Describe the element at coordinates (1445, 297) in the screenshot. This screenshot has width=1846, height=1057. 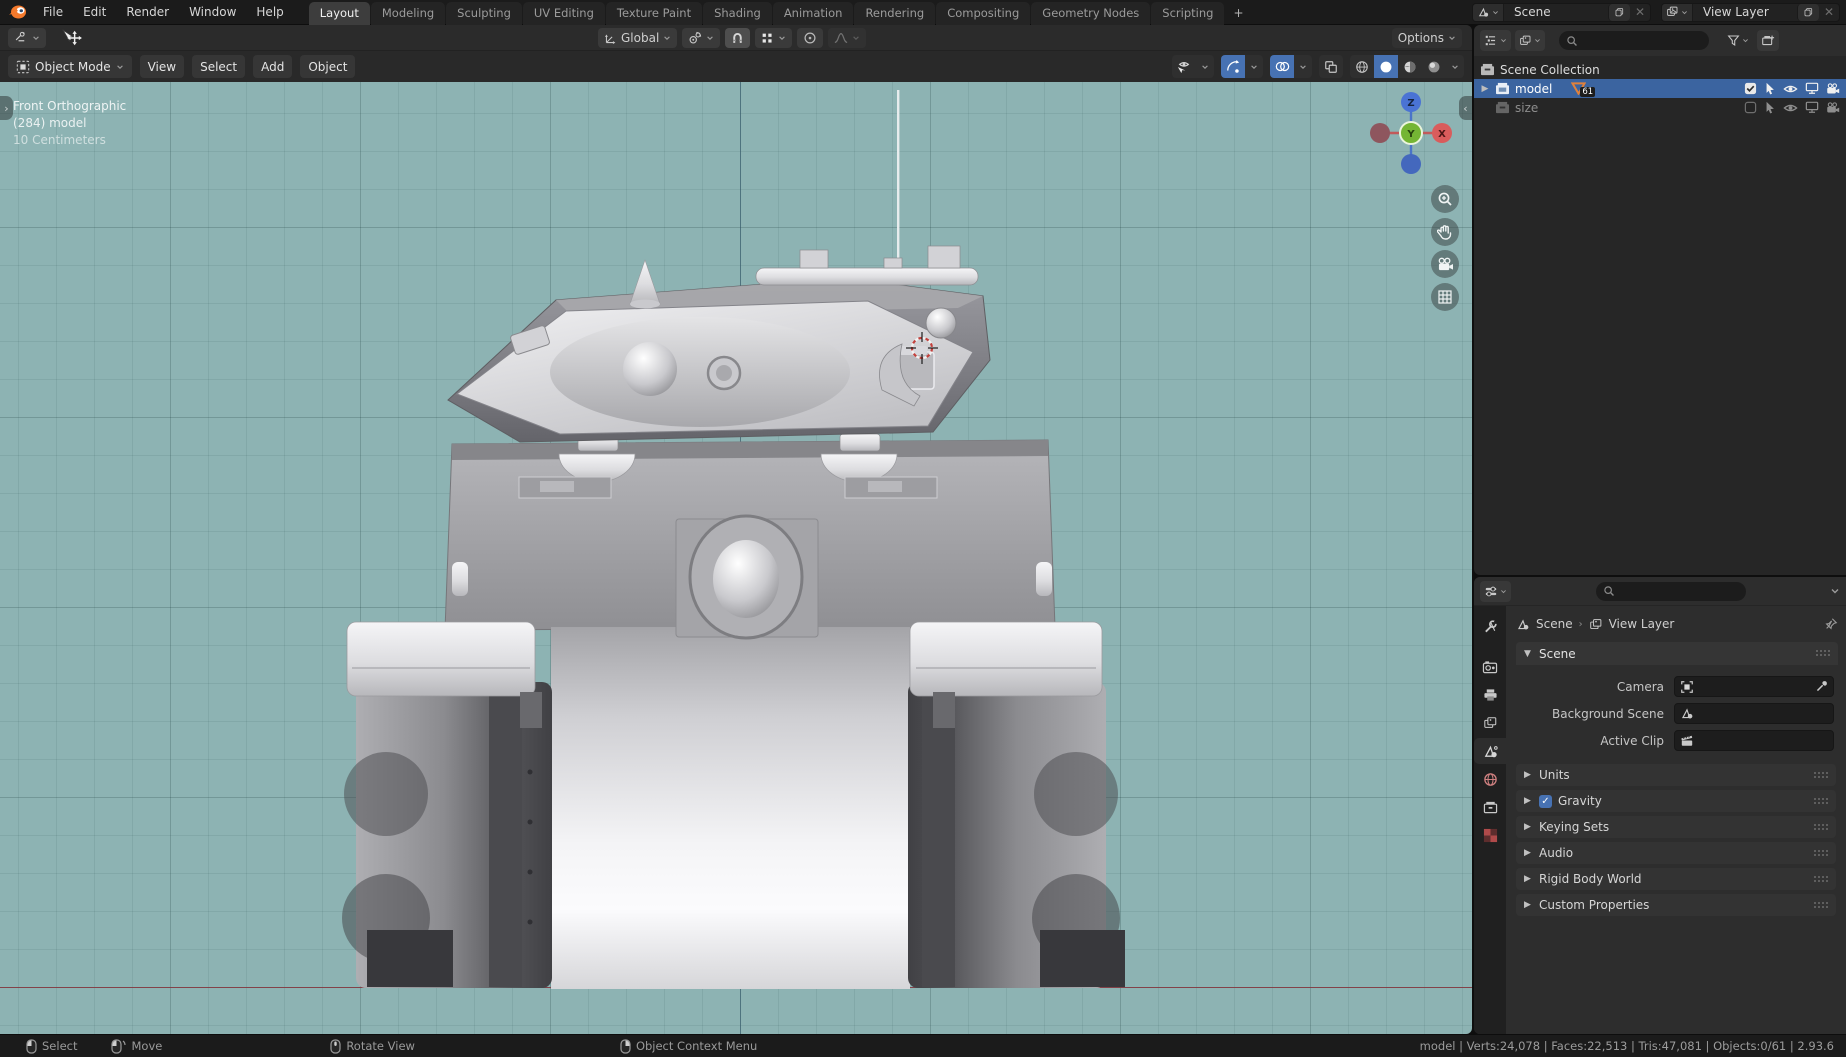
I see `orthographic-toggle-button` at that location.